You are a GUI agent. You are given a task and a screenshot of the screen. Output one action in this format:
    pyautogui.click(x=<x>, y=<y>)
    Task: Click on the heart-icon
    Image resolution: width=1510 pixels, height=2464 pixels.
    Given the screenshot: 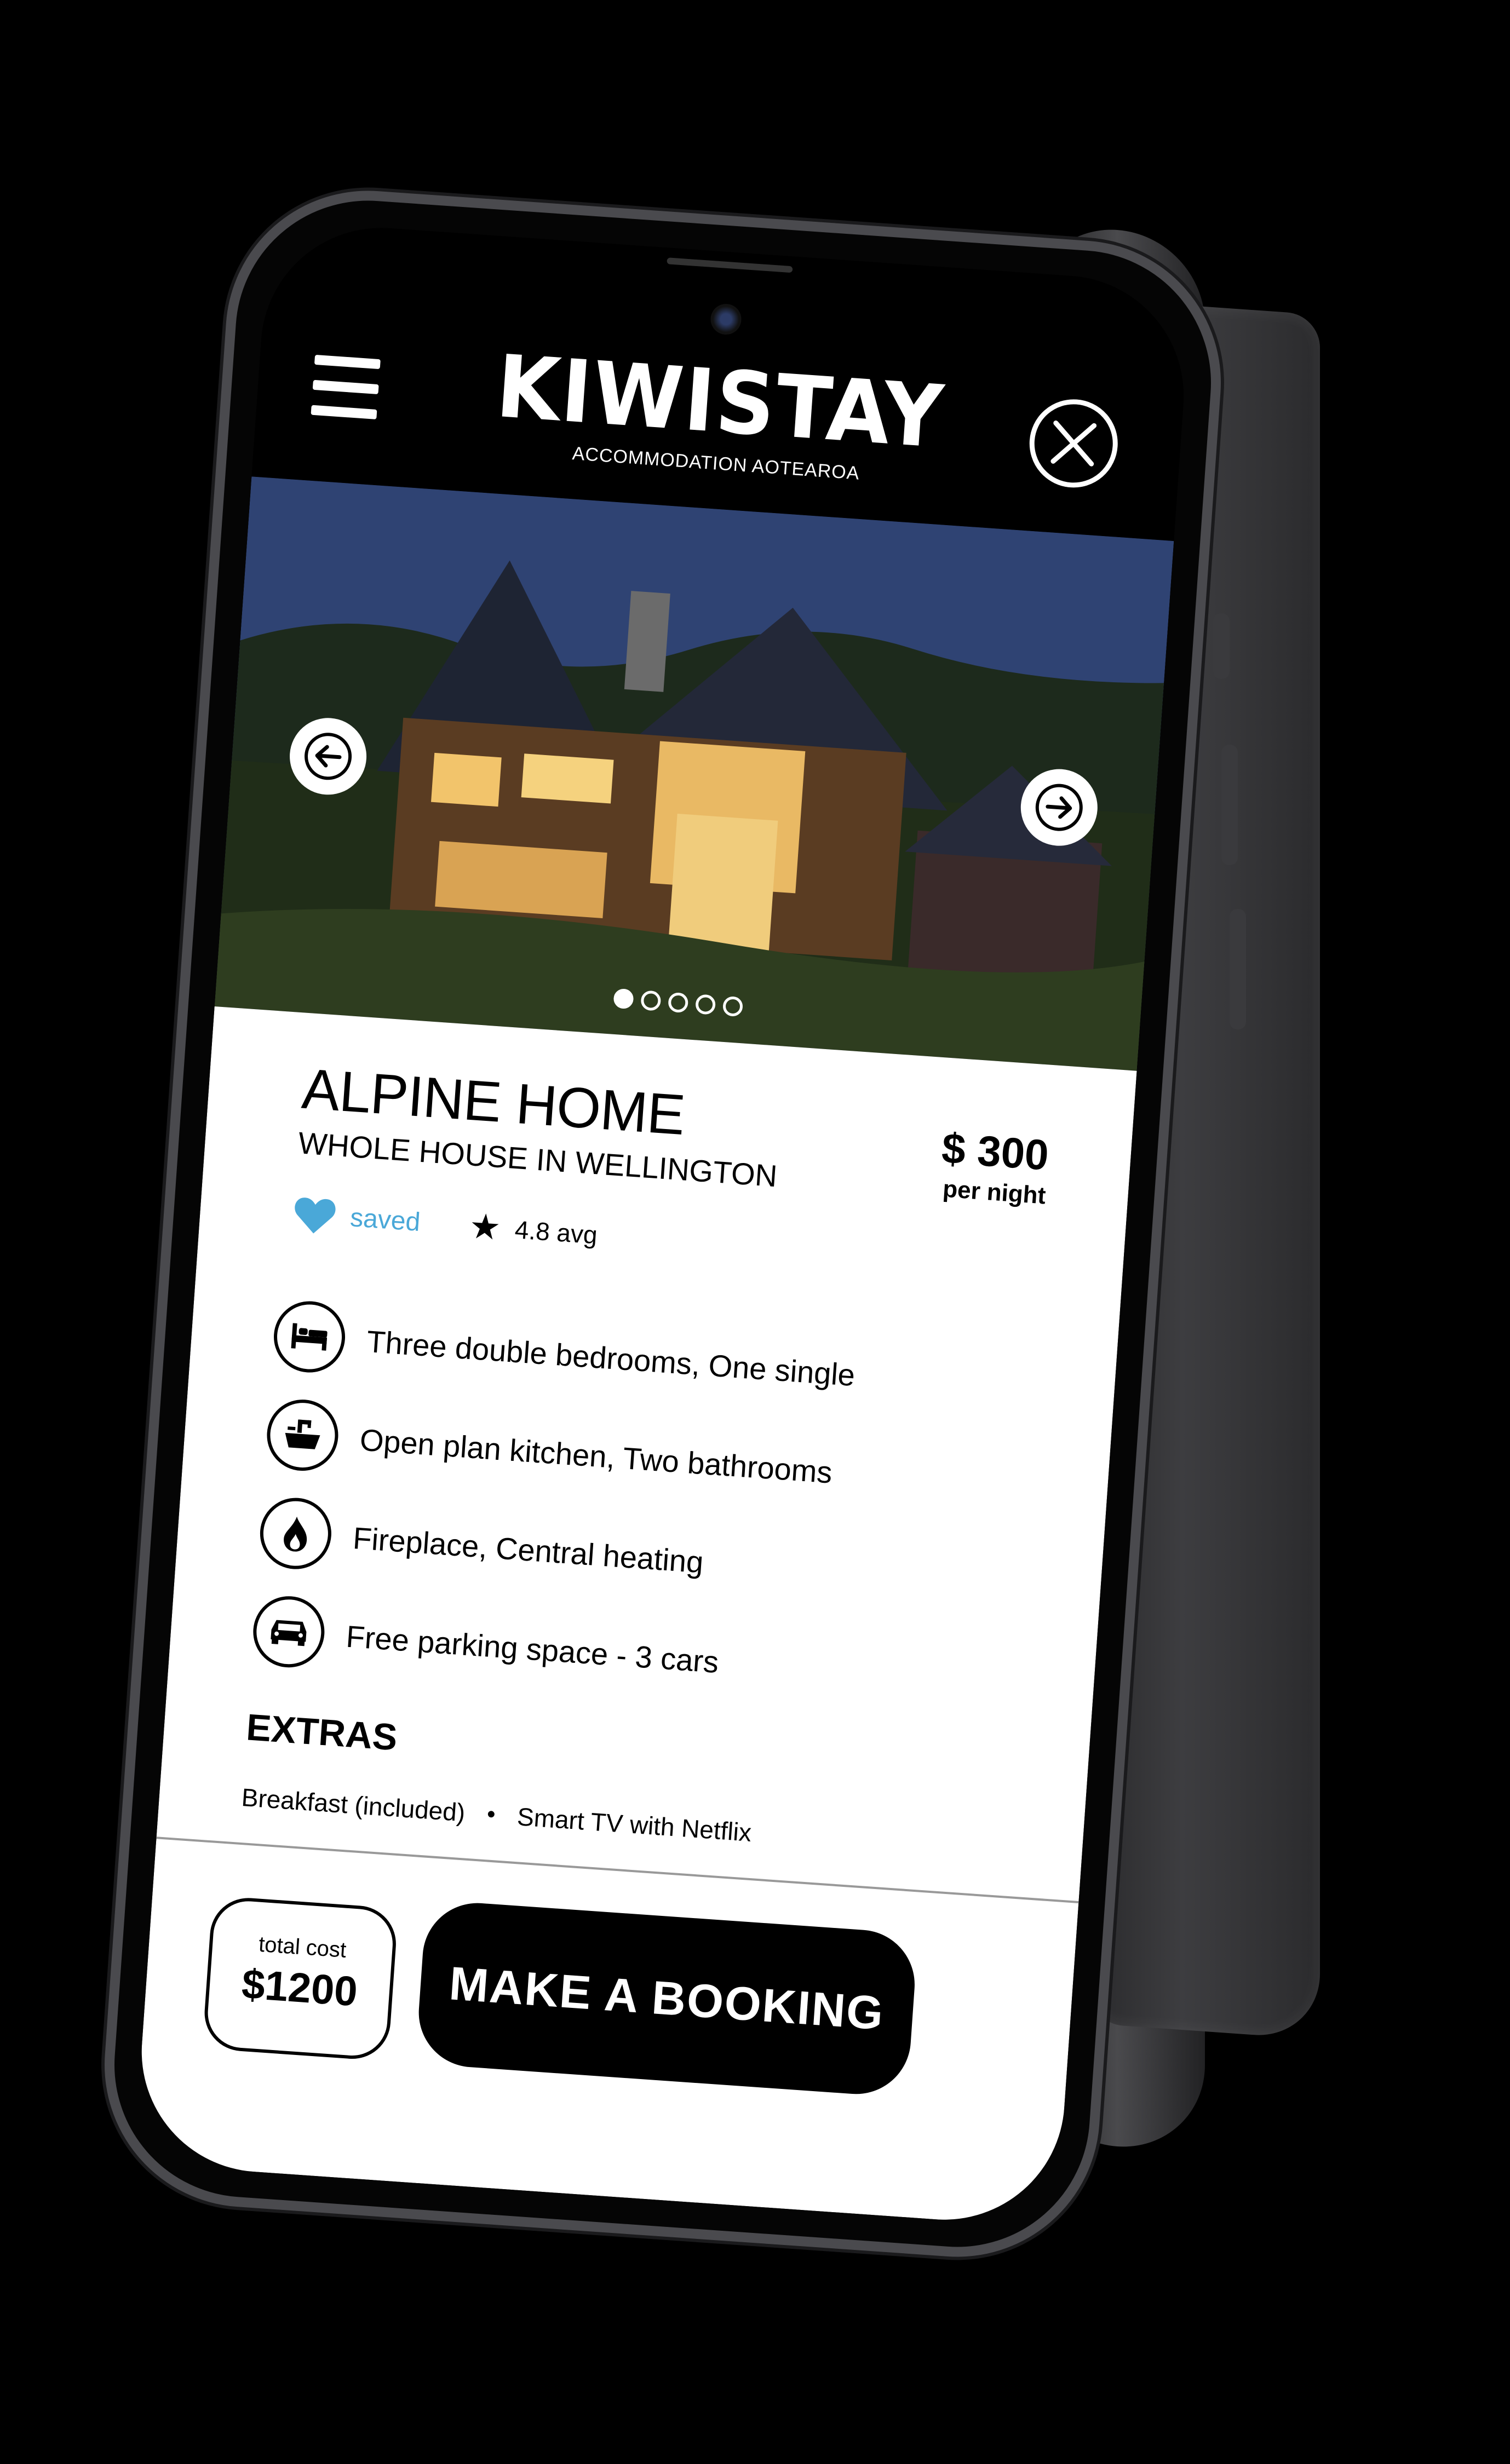 What is the action you would take?
    pyautogui.click(x=314, y=1215)
    